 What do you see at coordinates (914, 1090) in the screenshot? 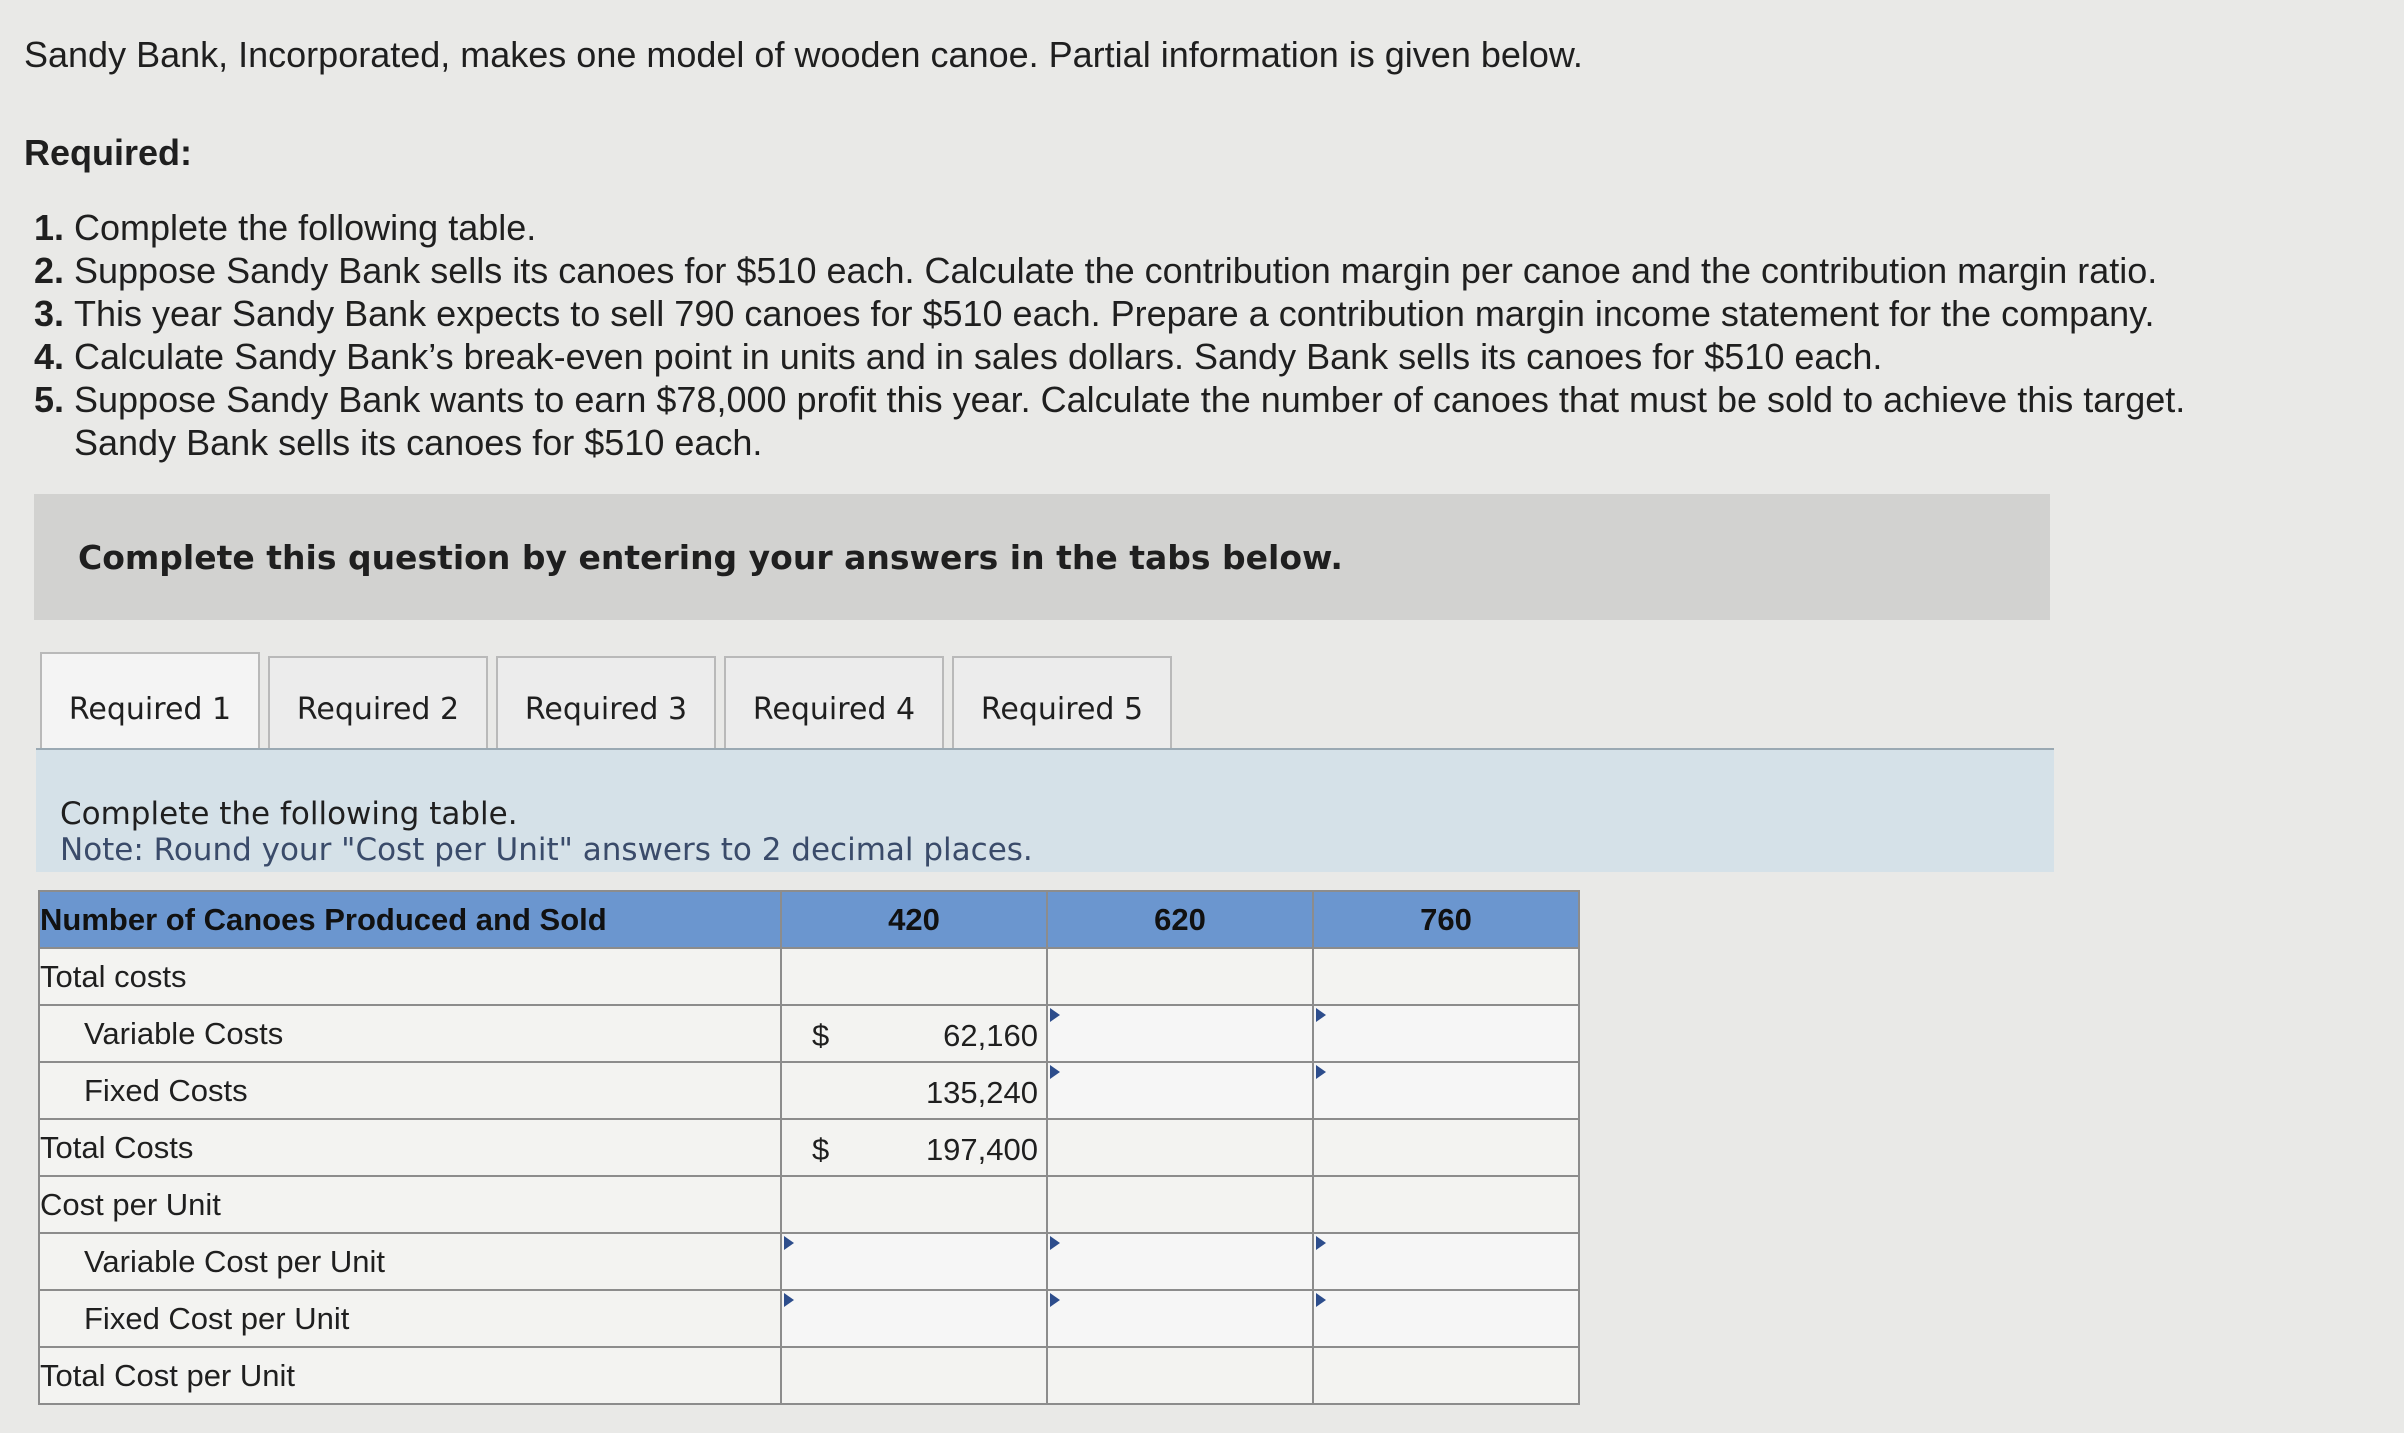
I see `fixed-costs-420: 135,240` at bounding box center [914, 1090].